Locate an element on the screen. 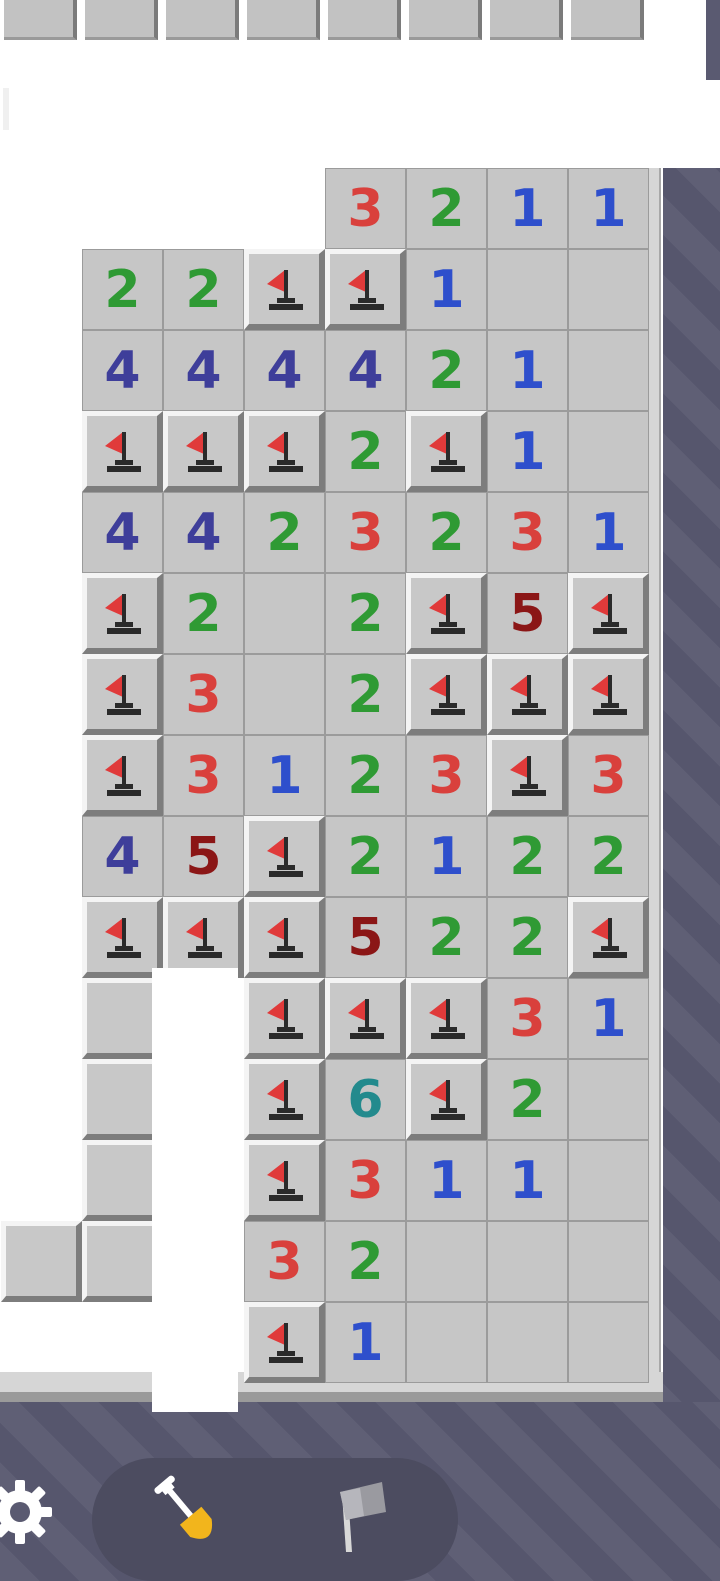 Image resolution: width=720 pixels, height=1581 pixels. dig-tool-button is located at coordinates (190, 1515).